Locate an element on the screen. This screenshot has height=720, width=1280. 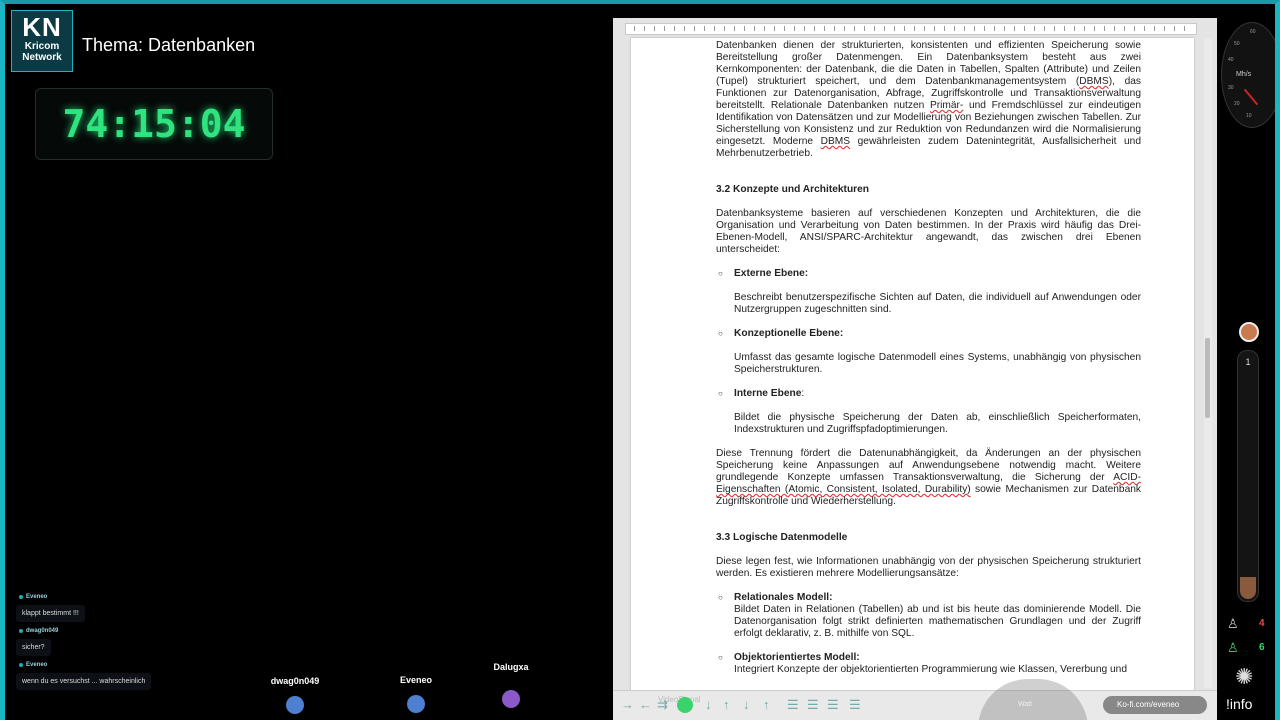
list-item-title: Konzeptionelle Ebene: is located at coordinates (789, 333).